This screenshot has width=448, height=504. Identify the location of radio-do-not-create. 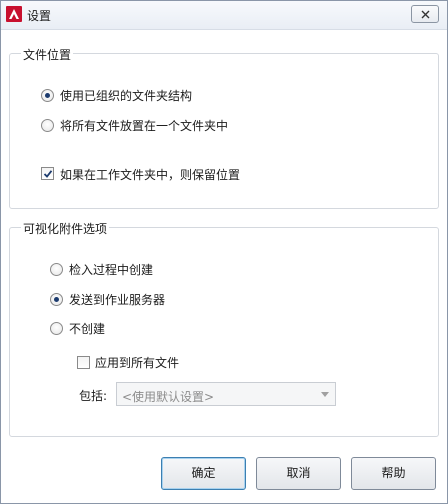
(56, 328).